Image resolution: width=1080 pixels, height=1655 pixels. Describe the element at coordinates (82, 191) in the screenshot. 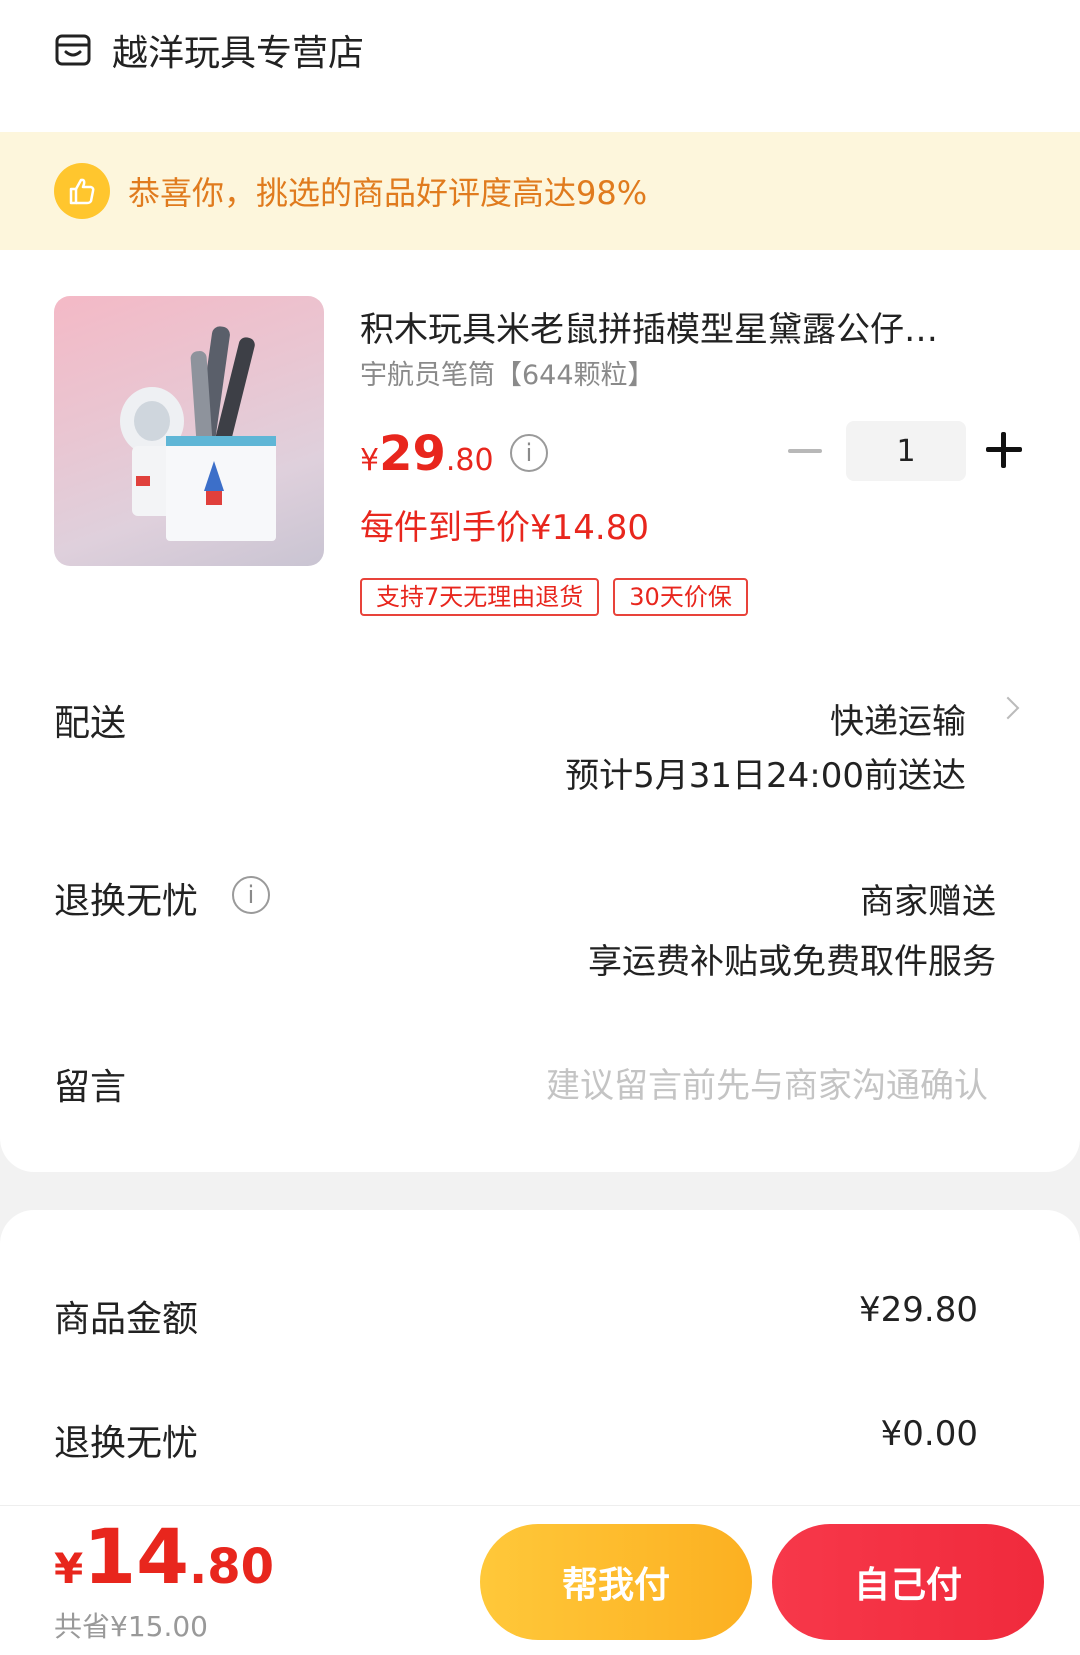

I see `thumbs-up-icon` at that location.